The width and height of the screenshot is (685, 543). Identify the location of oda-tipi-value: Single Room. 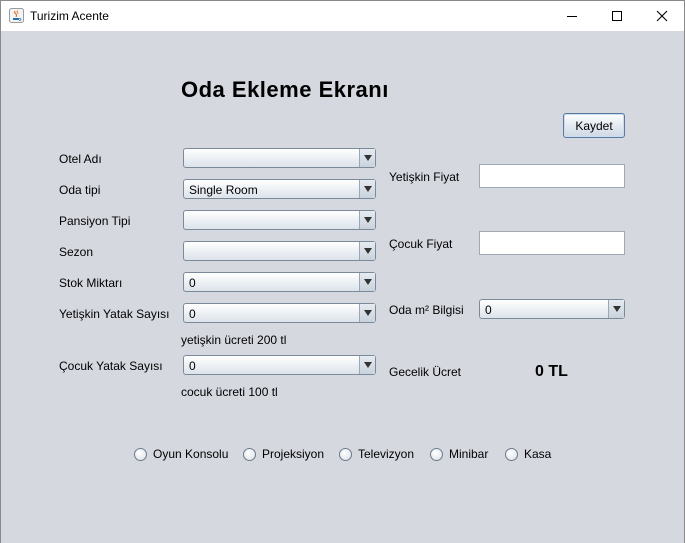
(223, 190).